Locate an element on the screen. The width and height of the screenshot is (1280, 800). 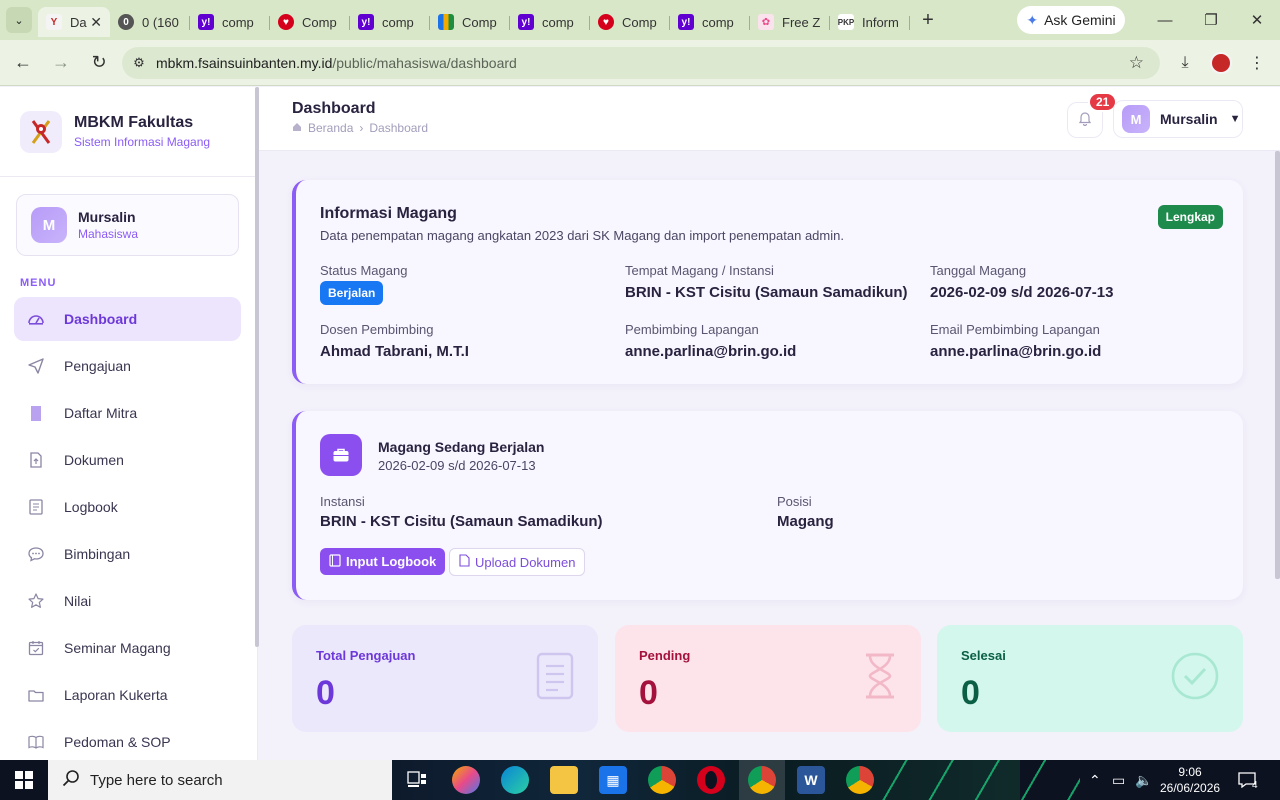
upload-dokumen-button: Upload Dokumen is located at coordinates (517, 562).